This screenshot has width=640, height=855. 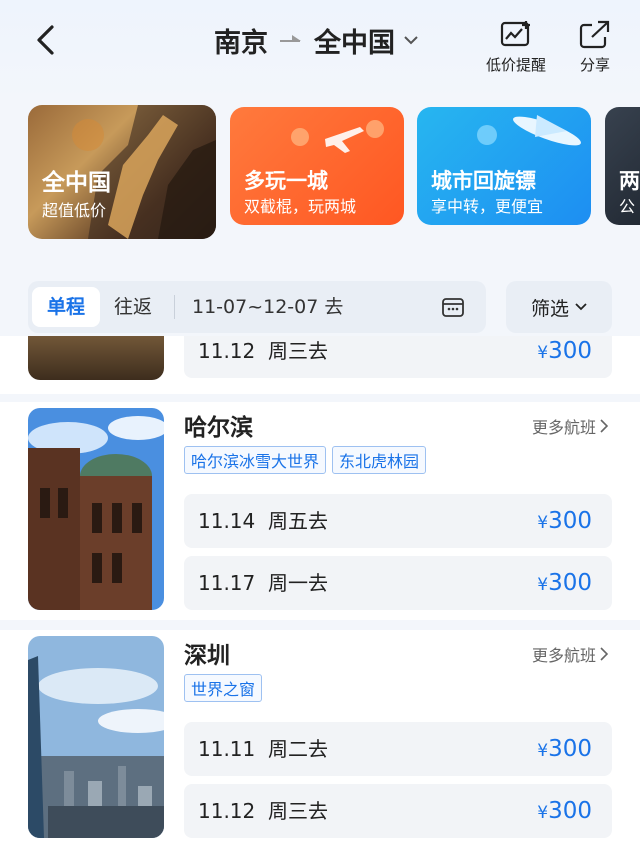 What do you see at coordinates (96, 358) in the screenshot?
I see `city-photo` at bounding box center [96, 358].